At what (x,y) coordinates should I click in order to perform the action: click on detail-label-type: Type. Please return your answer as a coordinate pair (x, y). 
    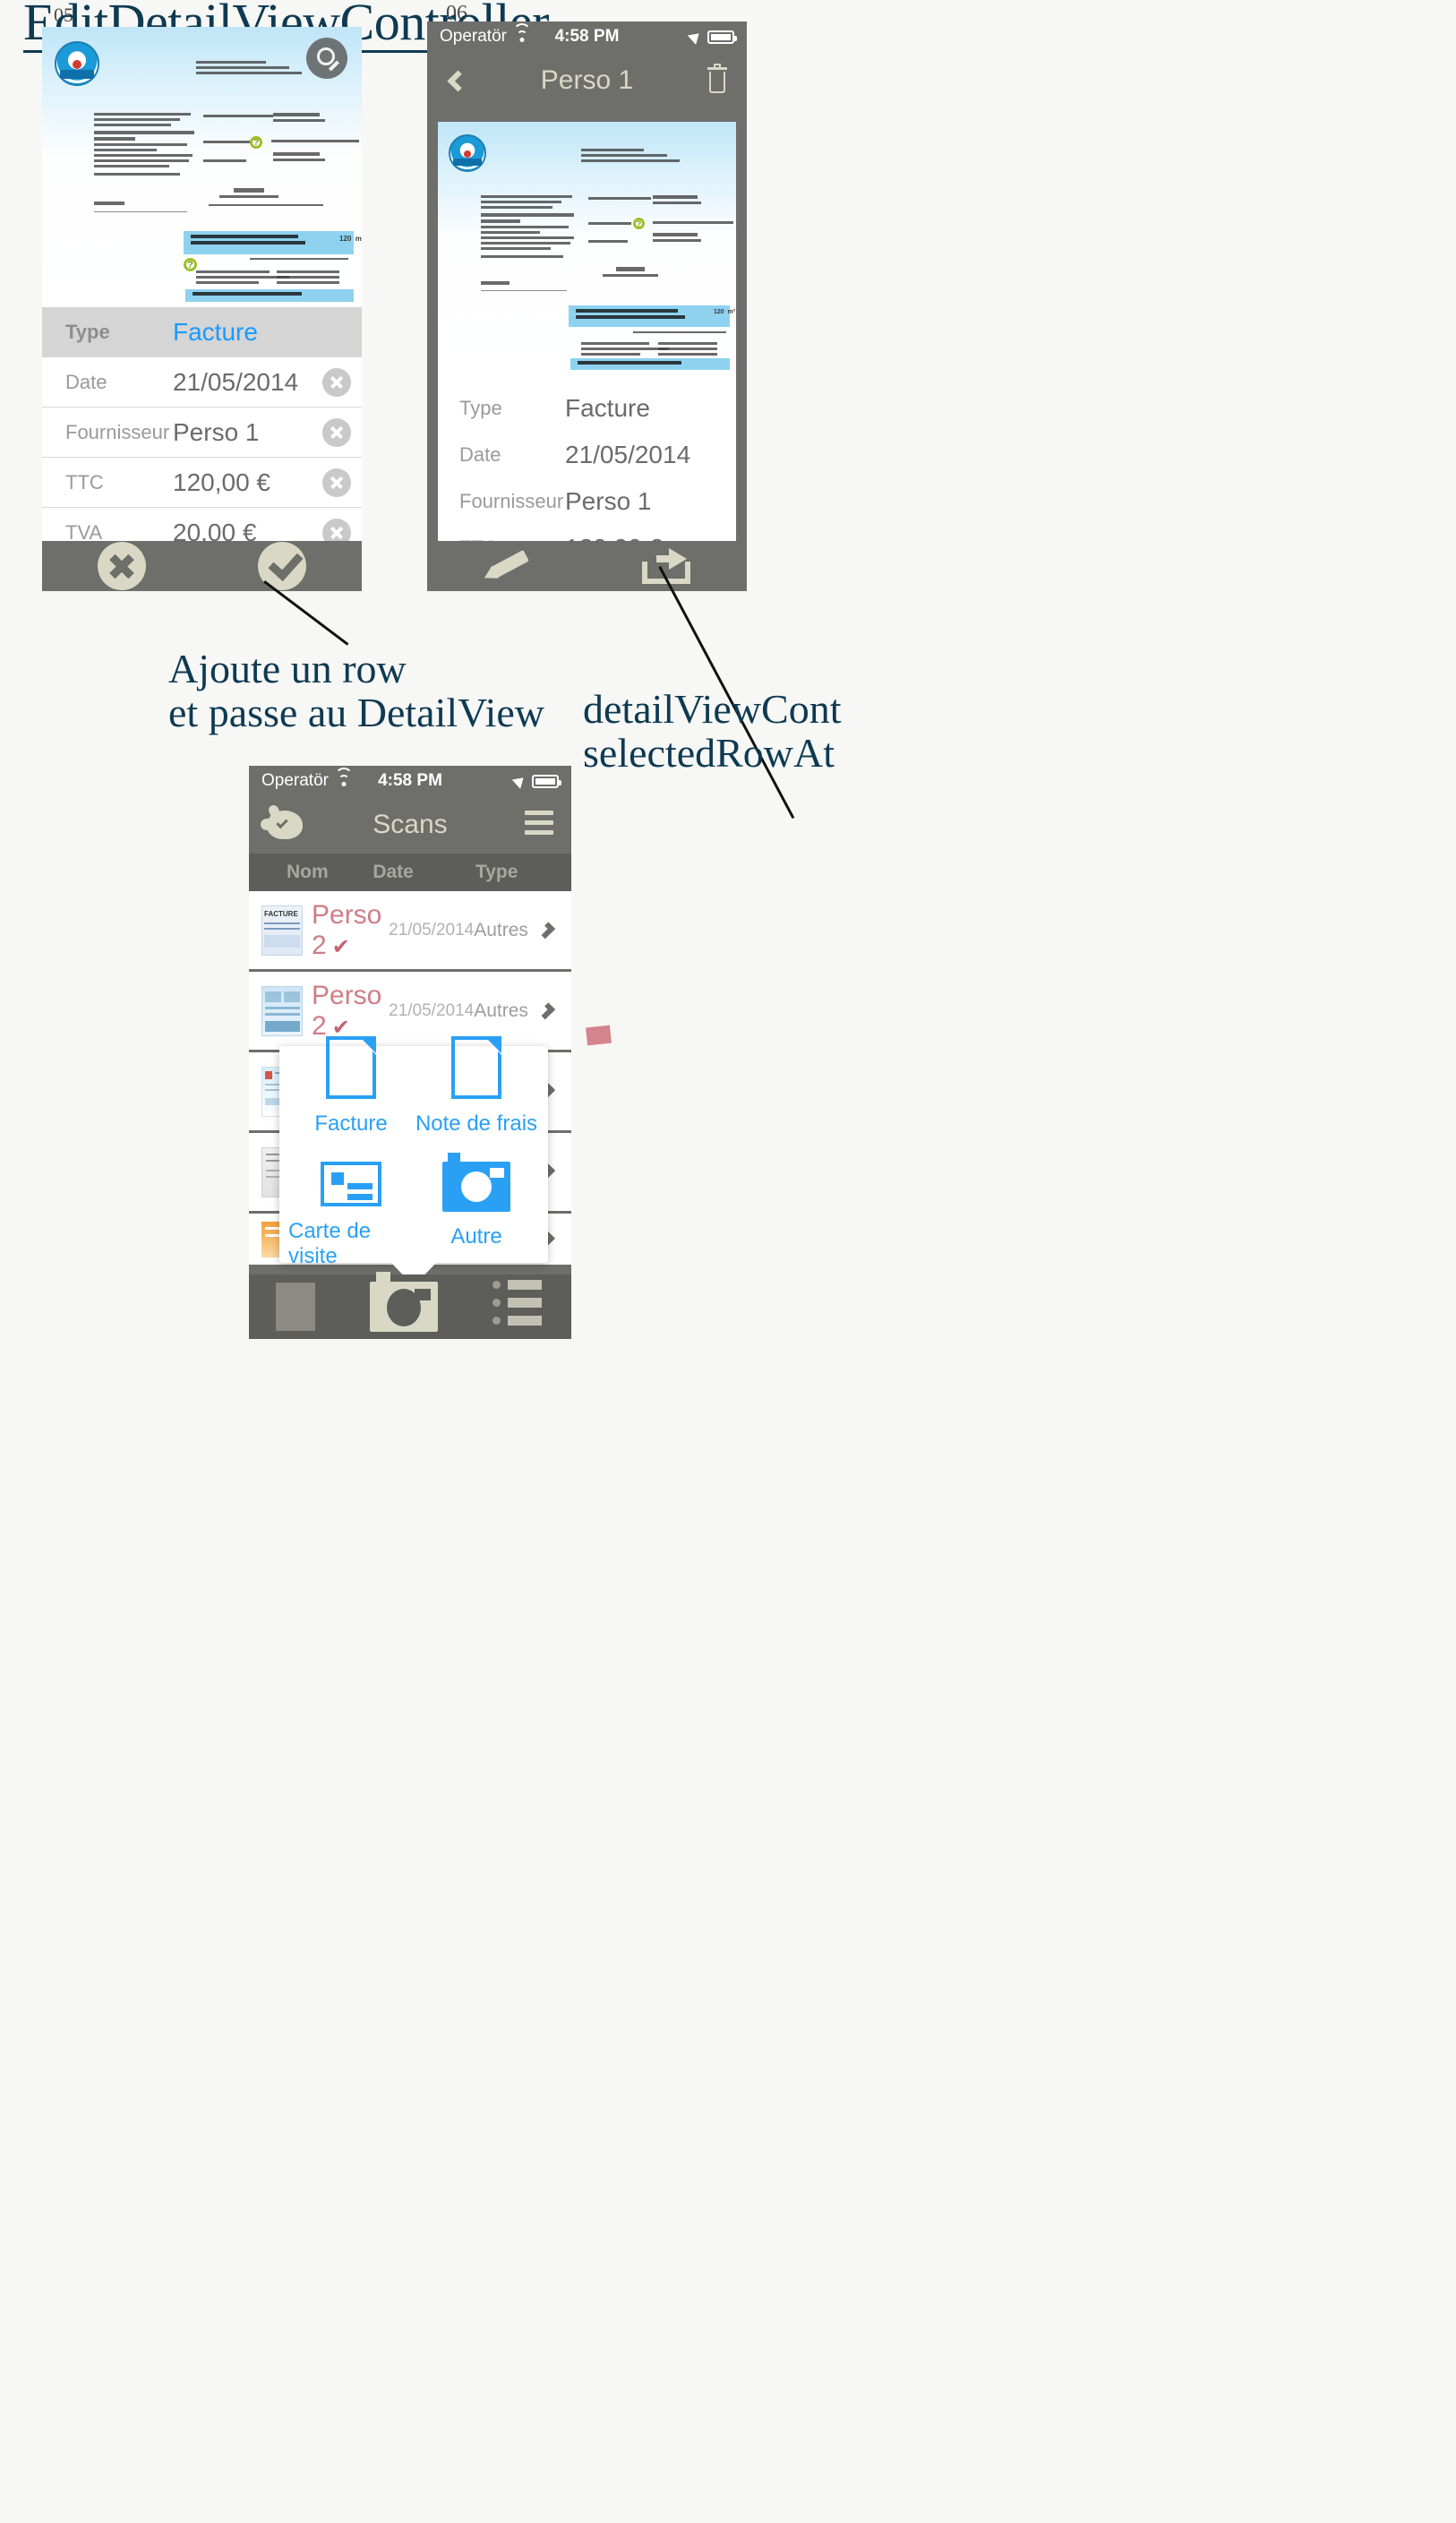
    Looking at the image, I should click on (480, 408).